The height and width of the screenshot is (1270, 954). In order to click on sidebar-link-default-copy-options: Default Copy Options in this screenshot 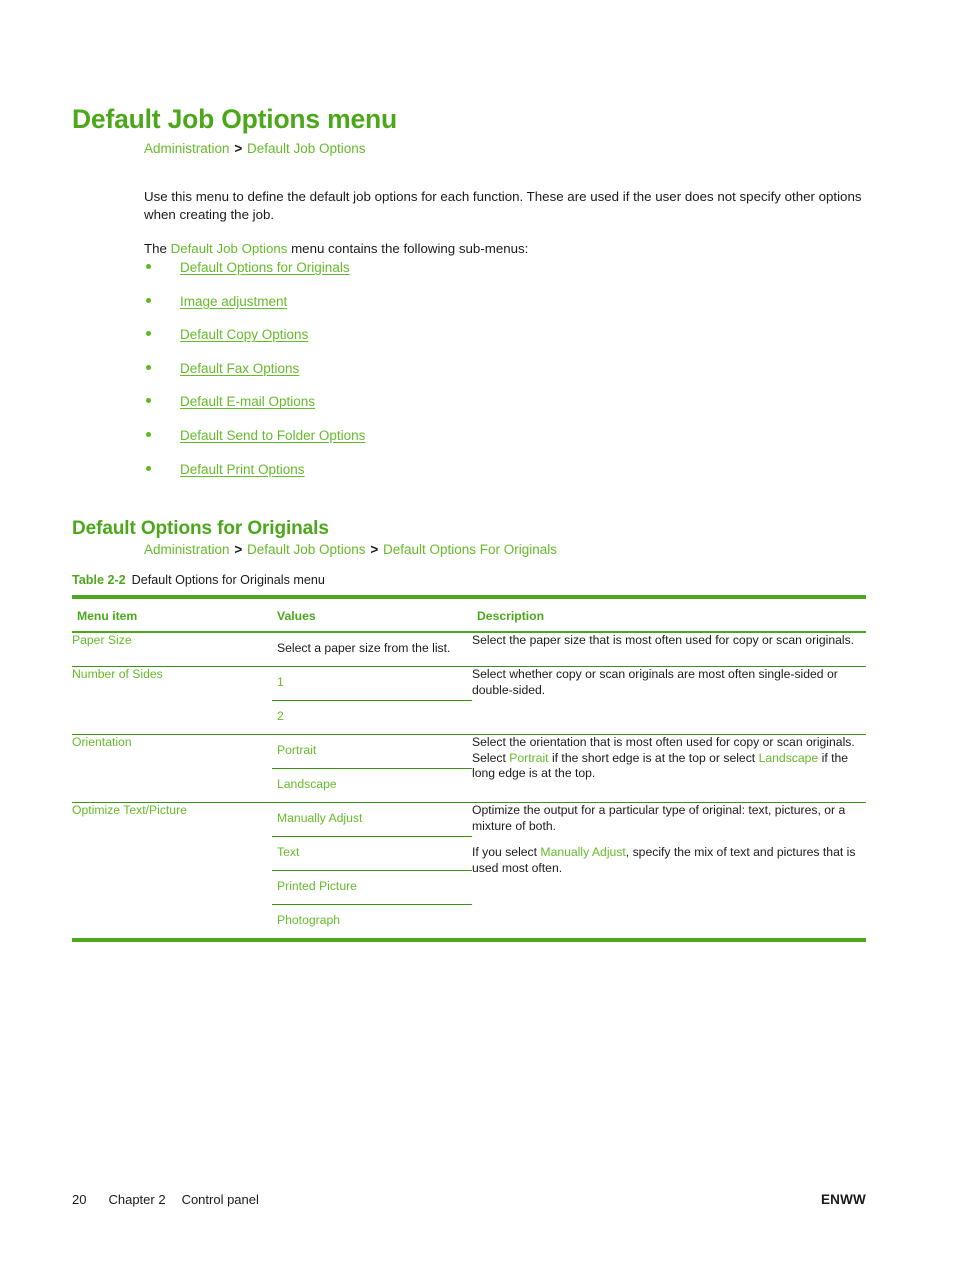, I will do `click(244, 334)`.